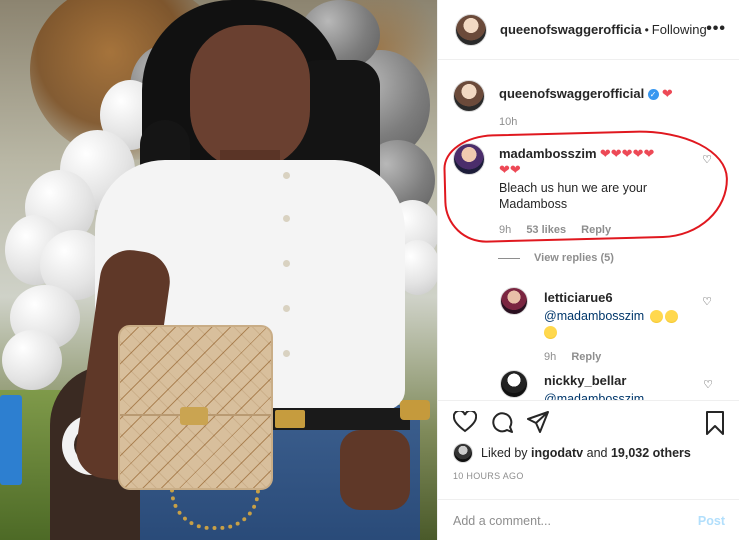  I want to click on comment-bubble-icon, so click(502, 422).